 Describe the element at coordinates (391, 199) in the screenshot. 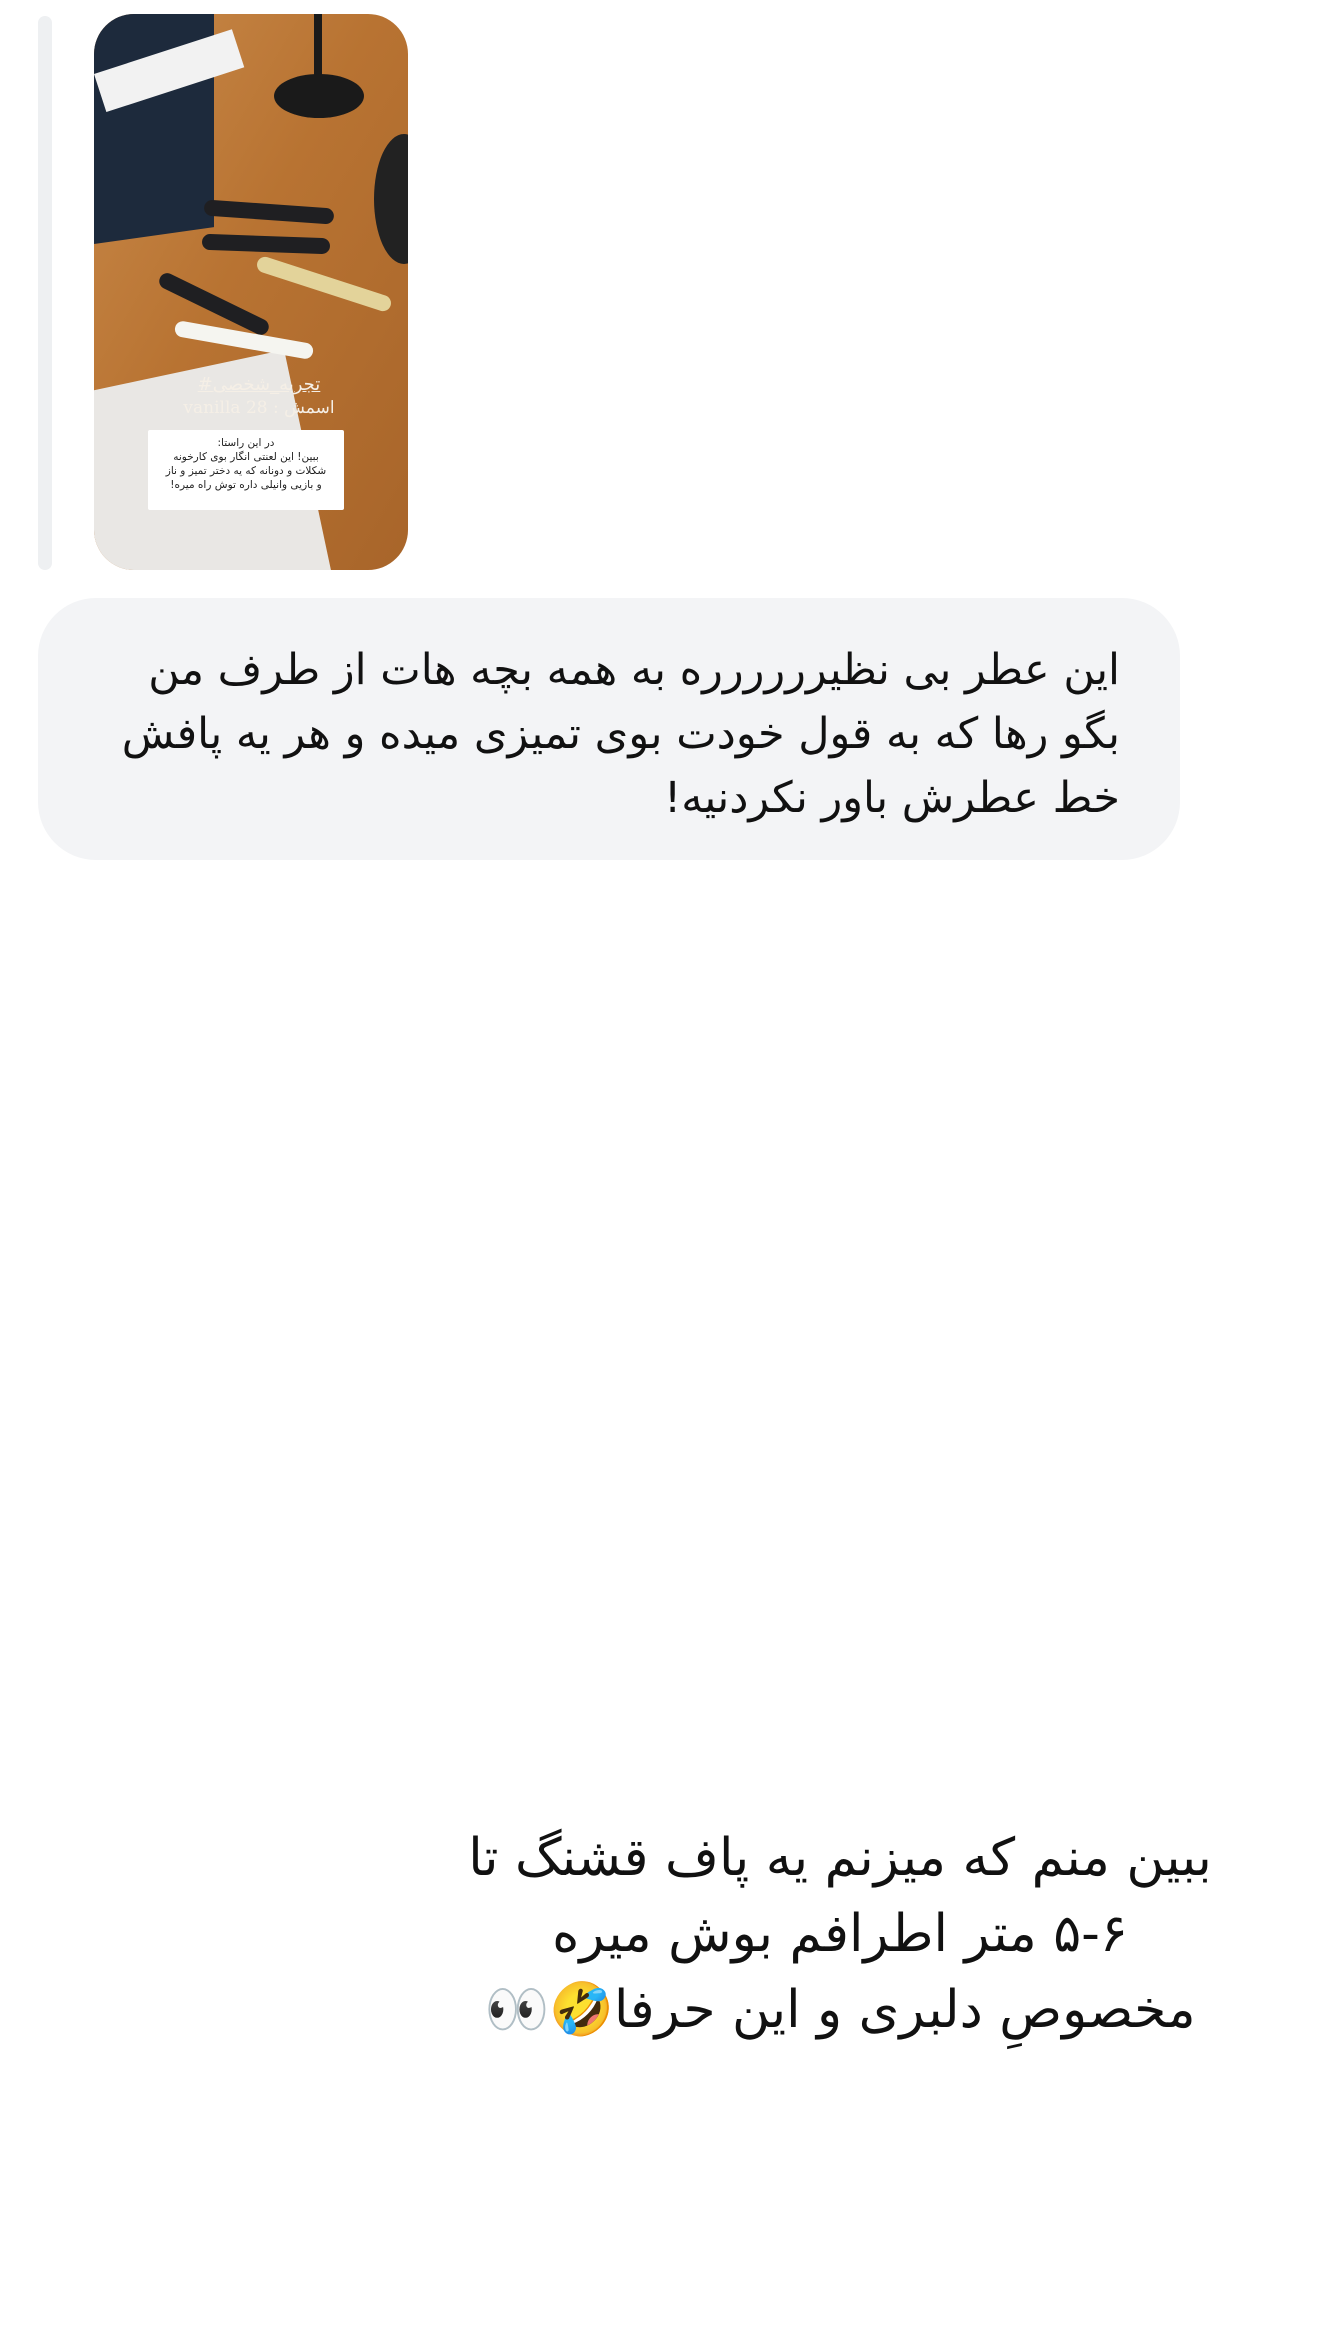

I see `story-dark-object` at that location.